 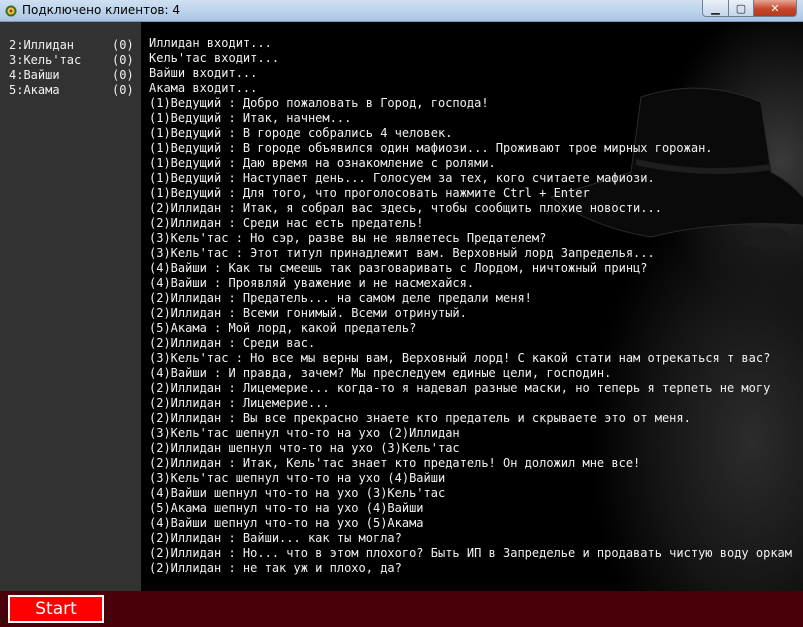 What do you see at coordinates (275, 538) in the screenshot?
I see `chat-message: (2)Иллидан : Вайши... как ты могла?` at bounding box center [275, 538].